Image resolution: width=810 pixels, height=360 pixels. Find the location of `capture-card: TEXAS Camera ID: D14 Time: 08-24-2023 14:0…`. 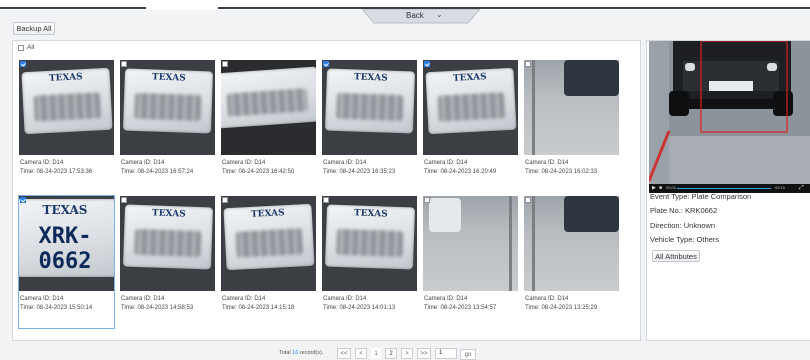

capture-card: TEXAS Camera ID: D14 Time: 08-24-2023 14:0… is located at coordinates (369, 262).